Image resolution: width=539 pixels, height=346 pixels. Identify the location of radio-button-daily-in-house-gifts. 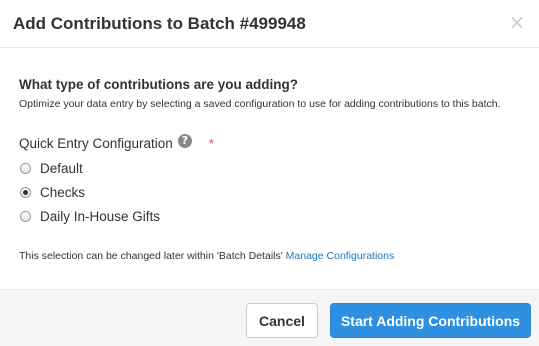
(25, 216).